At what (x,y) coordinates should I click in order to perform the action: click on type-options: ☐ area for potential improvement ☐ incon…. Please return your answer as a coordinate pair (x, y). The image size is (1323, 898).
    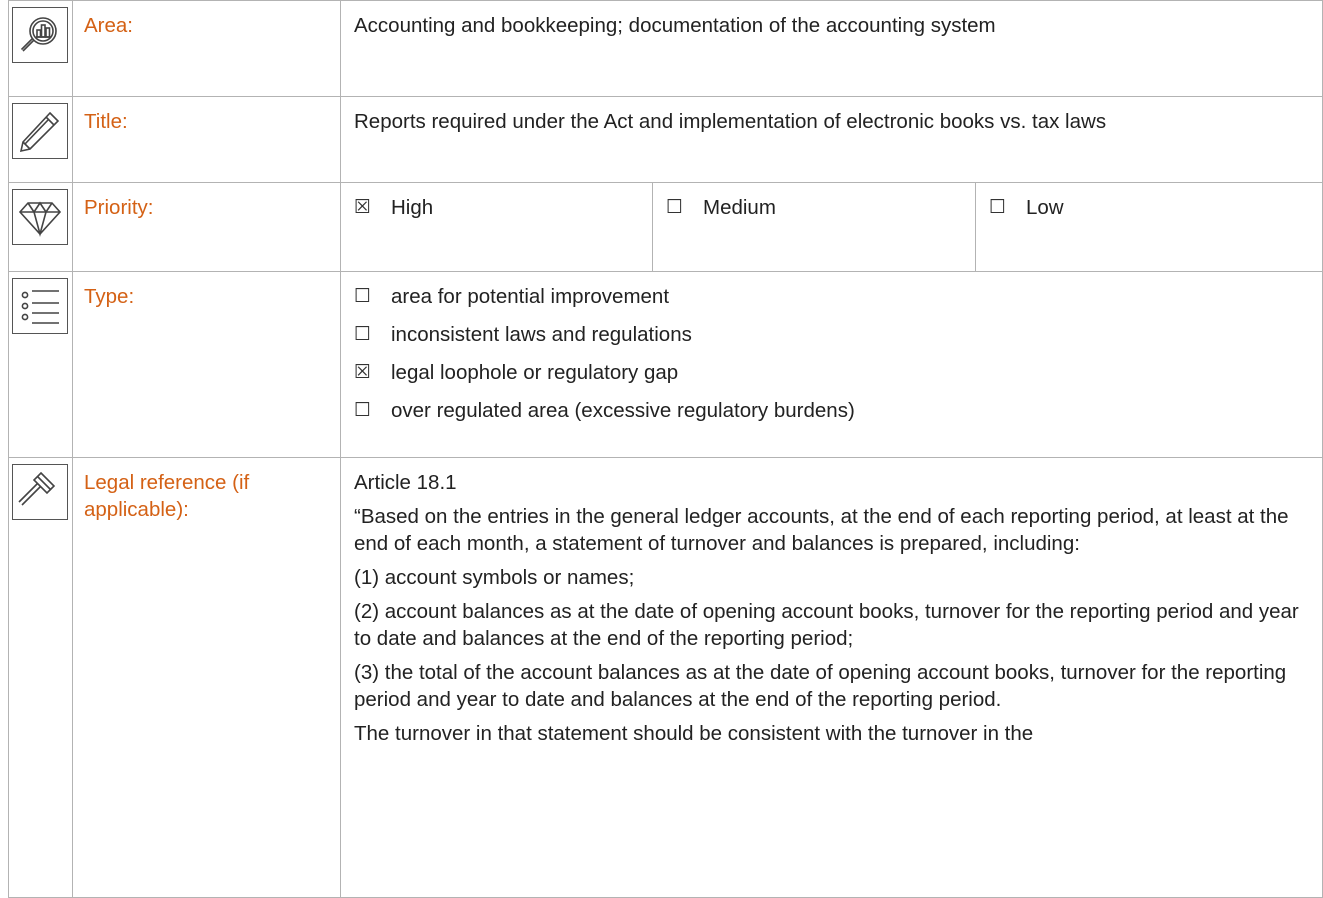
    Looking at the image, I should click on (831, 348).